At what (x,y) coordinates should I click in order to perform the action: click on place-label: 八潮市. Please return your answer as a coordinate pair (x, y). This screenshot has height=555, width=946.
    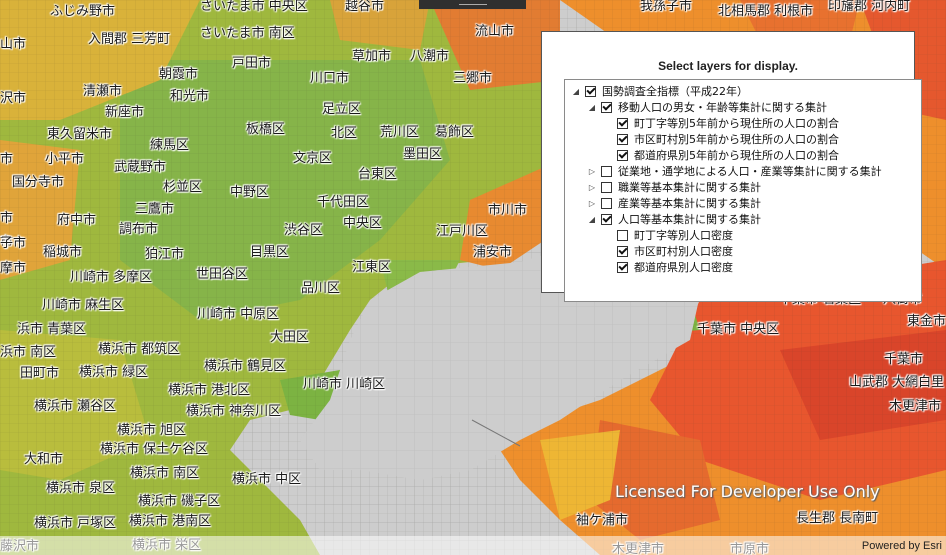
    Looking at the image, I should click on (430, 56).